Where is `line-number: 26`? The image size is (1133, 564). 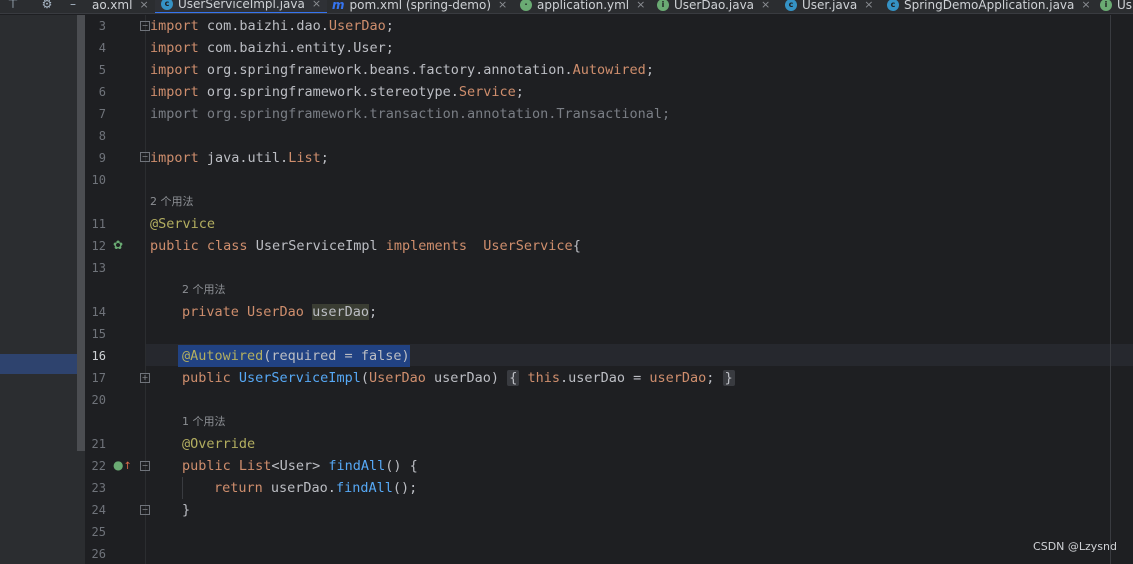 line-number: 26 is located at coordinates (98, 554).